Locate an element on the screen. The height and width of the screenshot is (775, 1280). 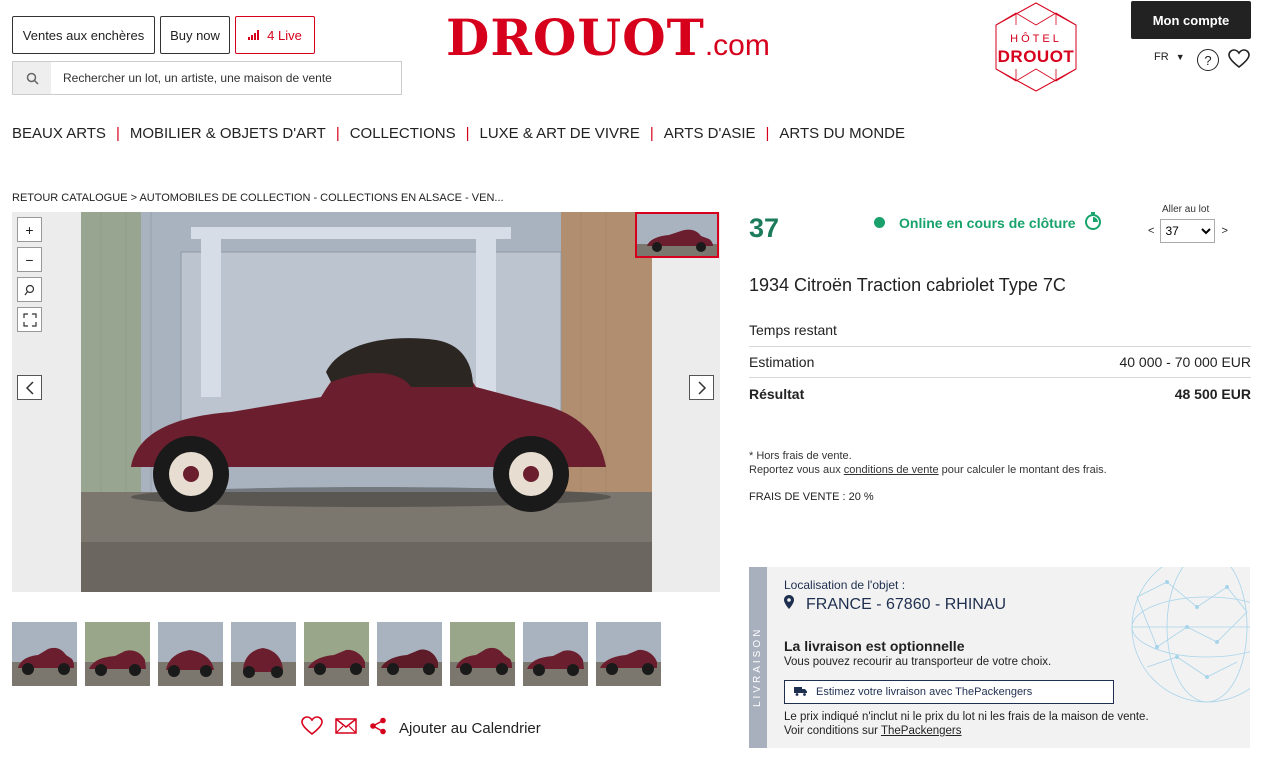
chevron-left-icon is located at coordinates (29, 387).